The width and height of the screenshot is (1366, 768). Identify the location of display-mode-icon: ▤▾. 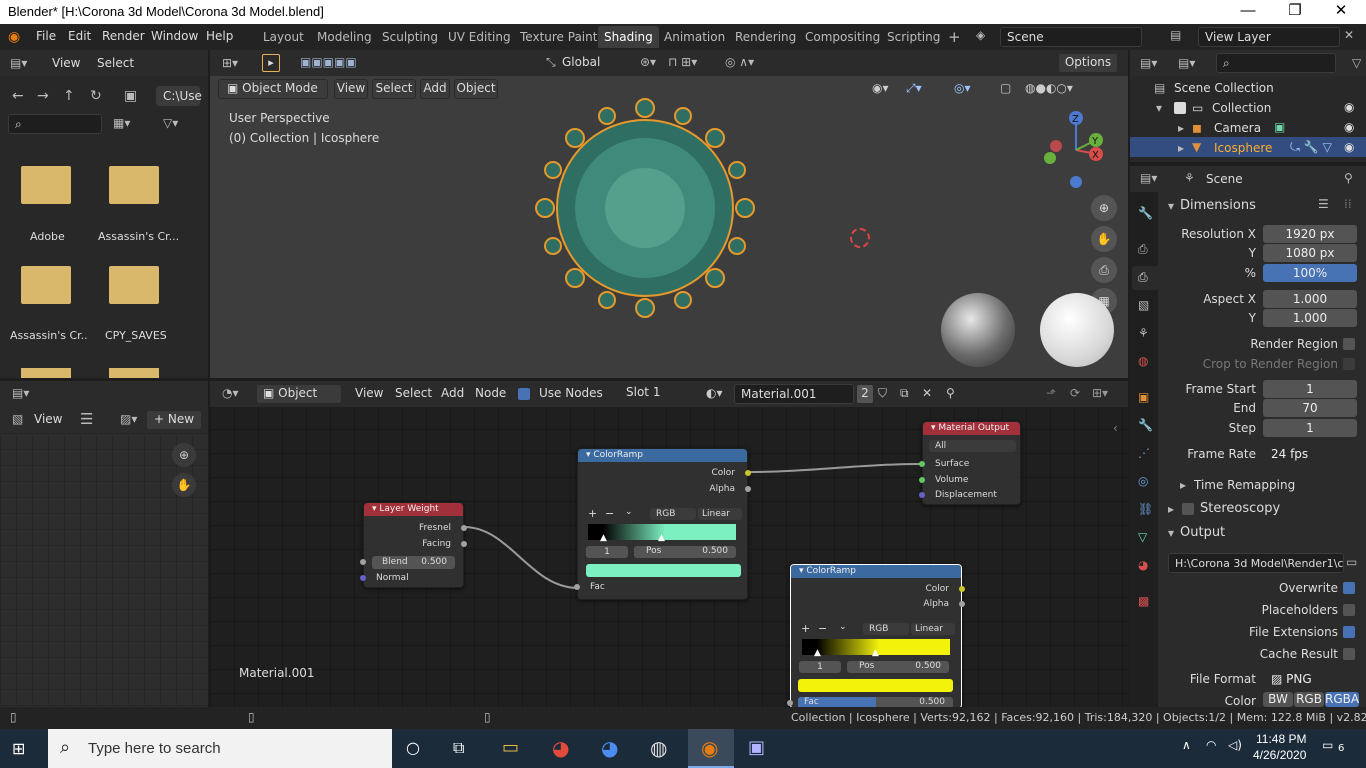
(1186, 63).